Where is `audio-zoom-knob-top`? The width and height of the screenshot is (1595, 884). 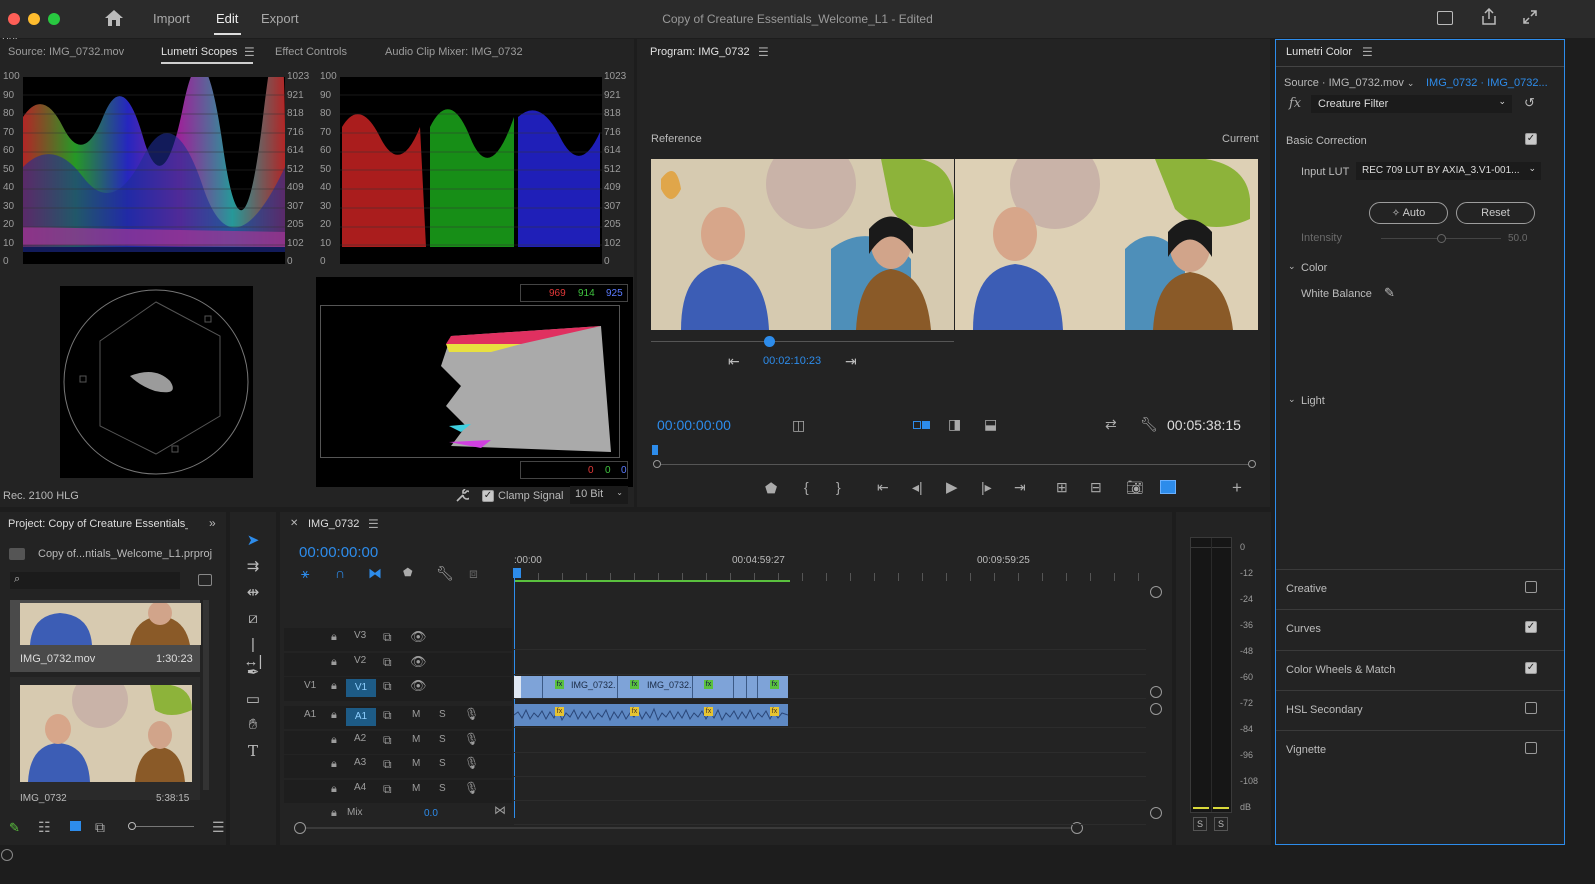
audio-zoom-knob-top is located at coordinates (1156, 709).